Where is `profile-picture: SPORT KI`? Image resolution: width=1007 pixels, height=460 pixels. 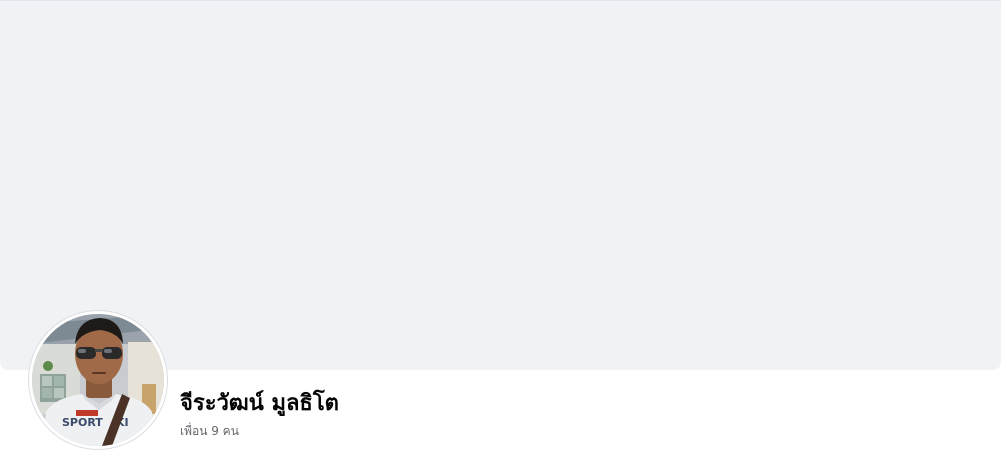
profile-picture: SPORT KI is located at coordinates (98, 380).